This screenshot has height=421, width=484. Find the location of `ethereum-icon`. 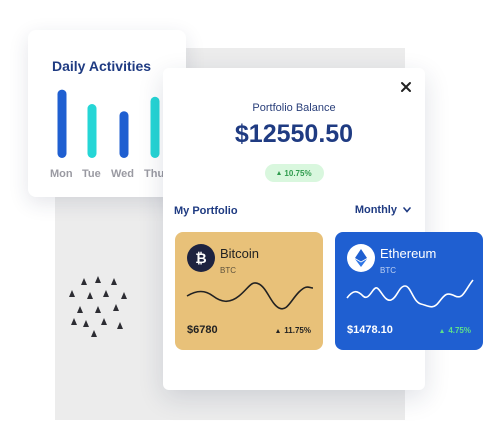

ethereum-icon is located at coordinates (361, 258).